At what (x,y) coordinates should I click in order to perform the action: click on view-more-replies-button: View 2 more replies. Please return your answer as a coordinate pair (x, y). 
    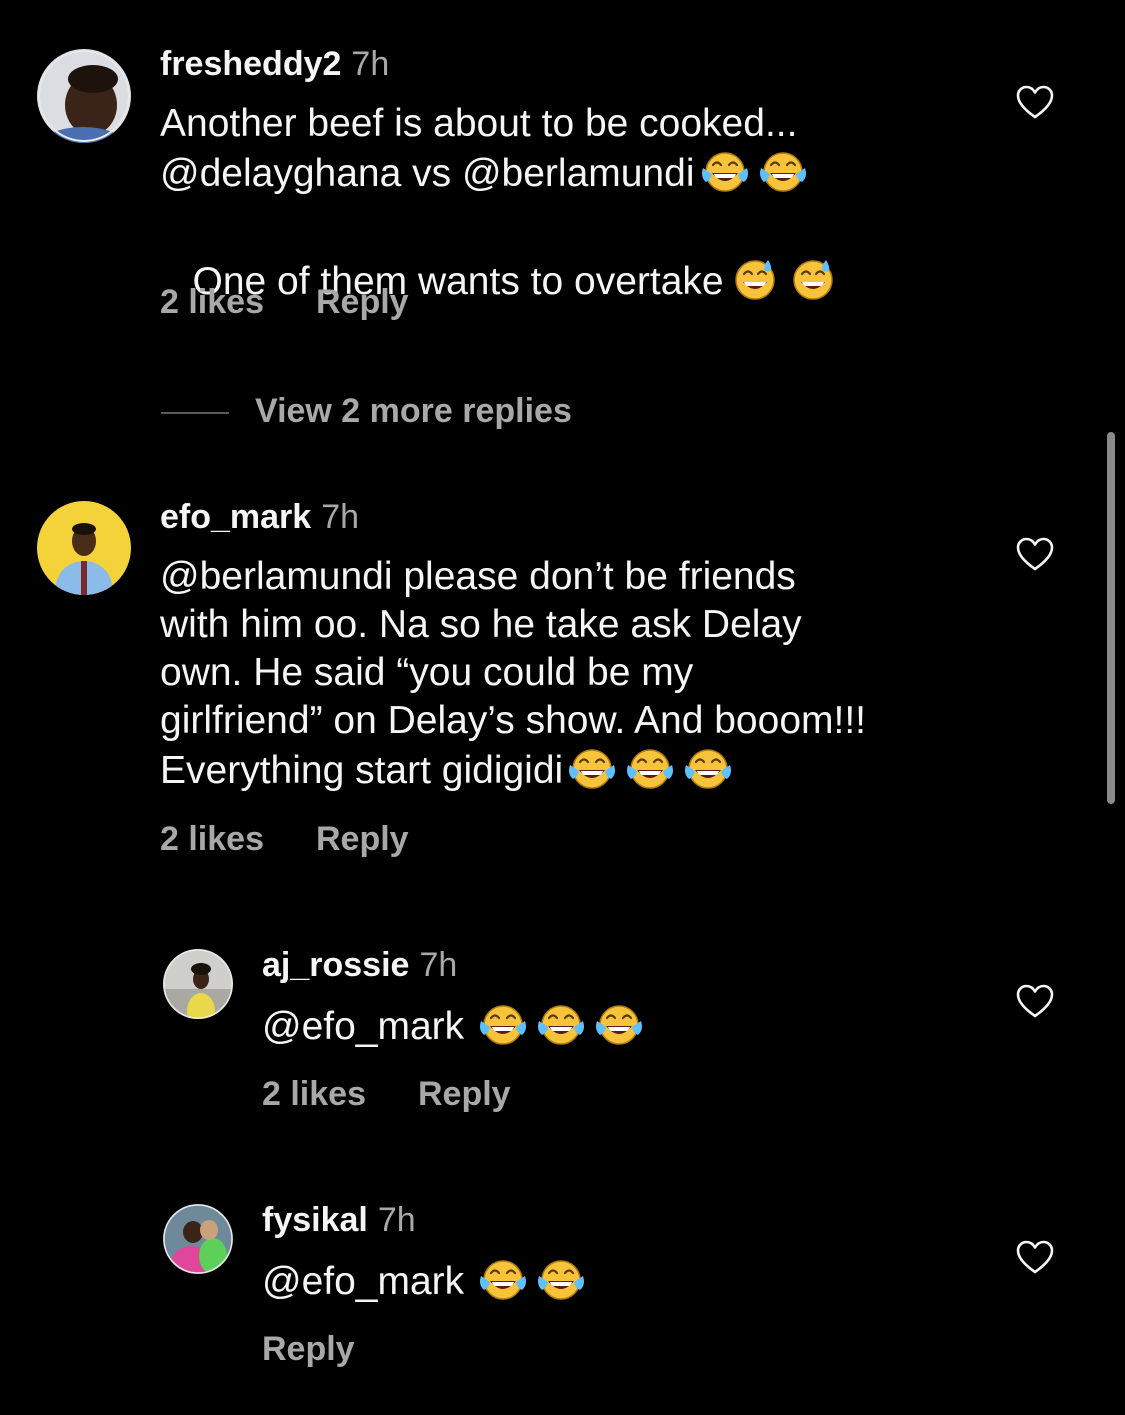
    Looking at the image, I should click on (366, 411).